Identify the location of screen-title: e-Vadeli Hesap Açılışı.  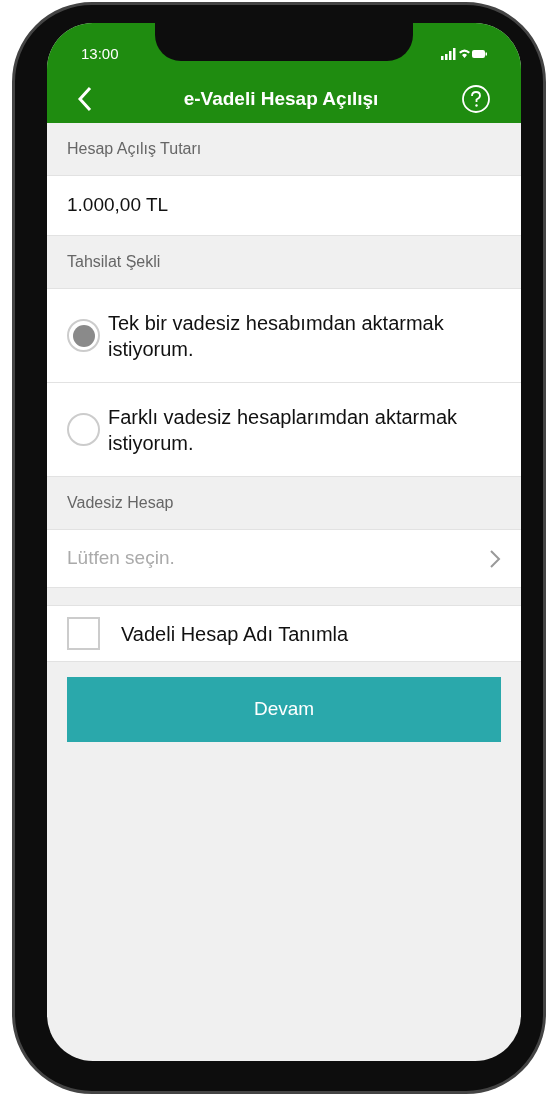
(281, 98).